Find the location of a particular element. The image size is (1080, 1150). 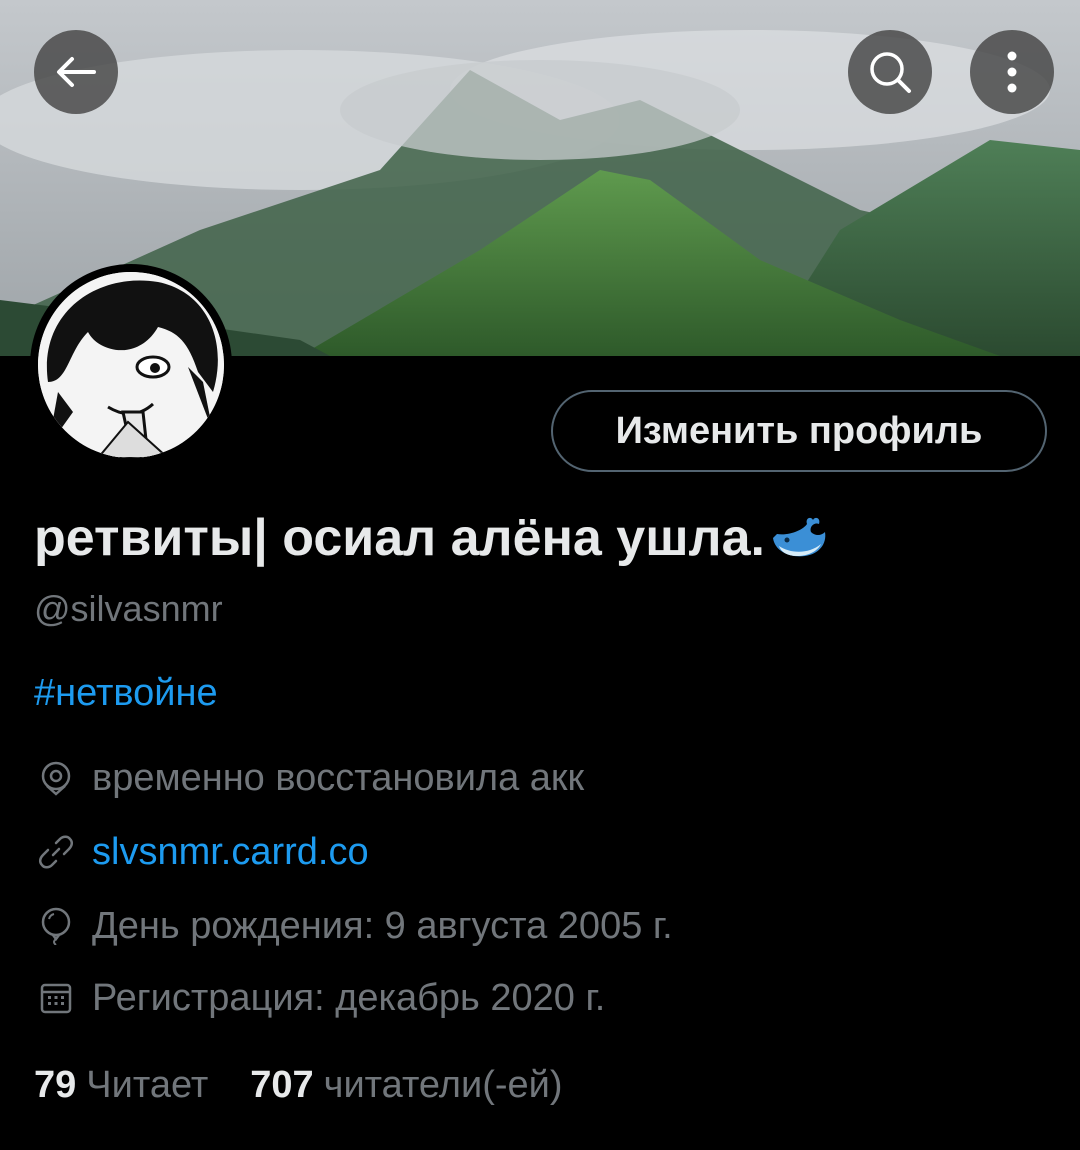

avatar-image is located at coordinates (131, 365).